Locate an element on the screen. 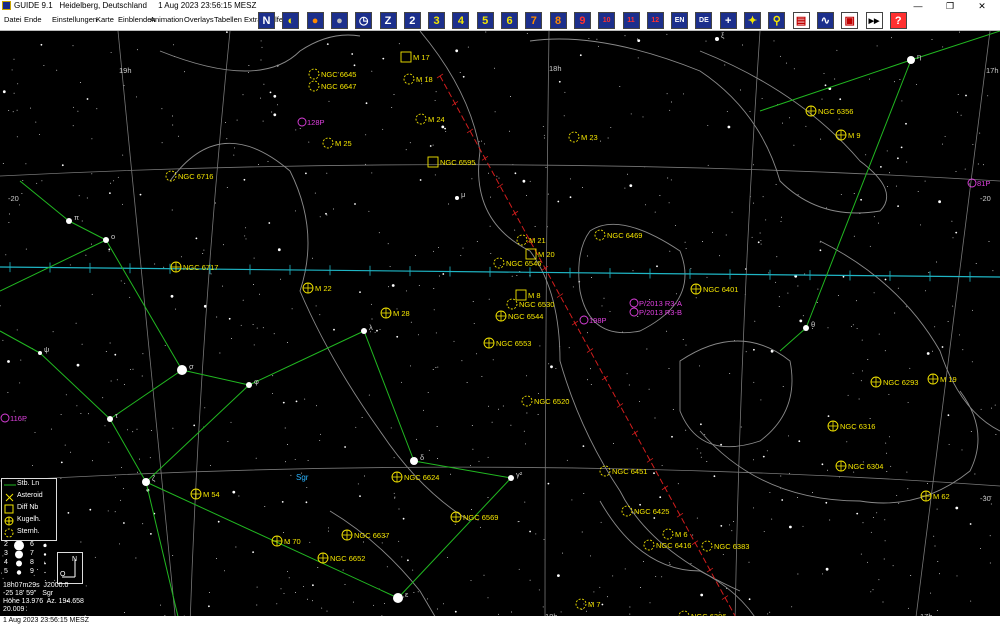 The width and height of the screenshot is (1000, 625). deep-sky-object: M 70 is located at coordinates (286, 541).